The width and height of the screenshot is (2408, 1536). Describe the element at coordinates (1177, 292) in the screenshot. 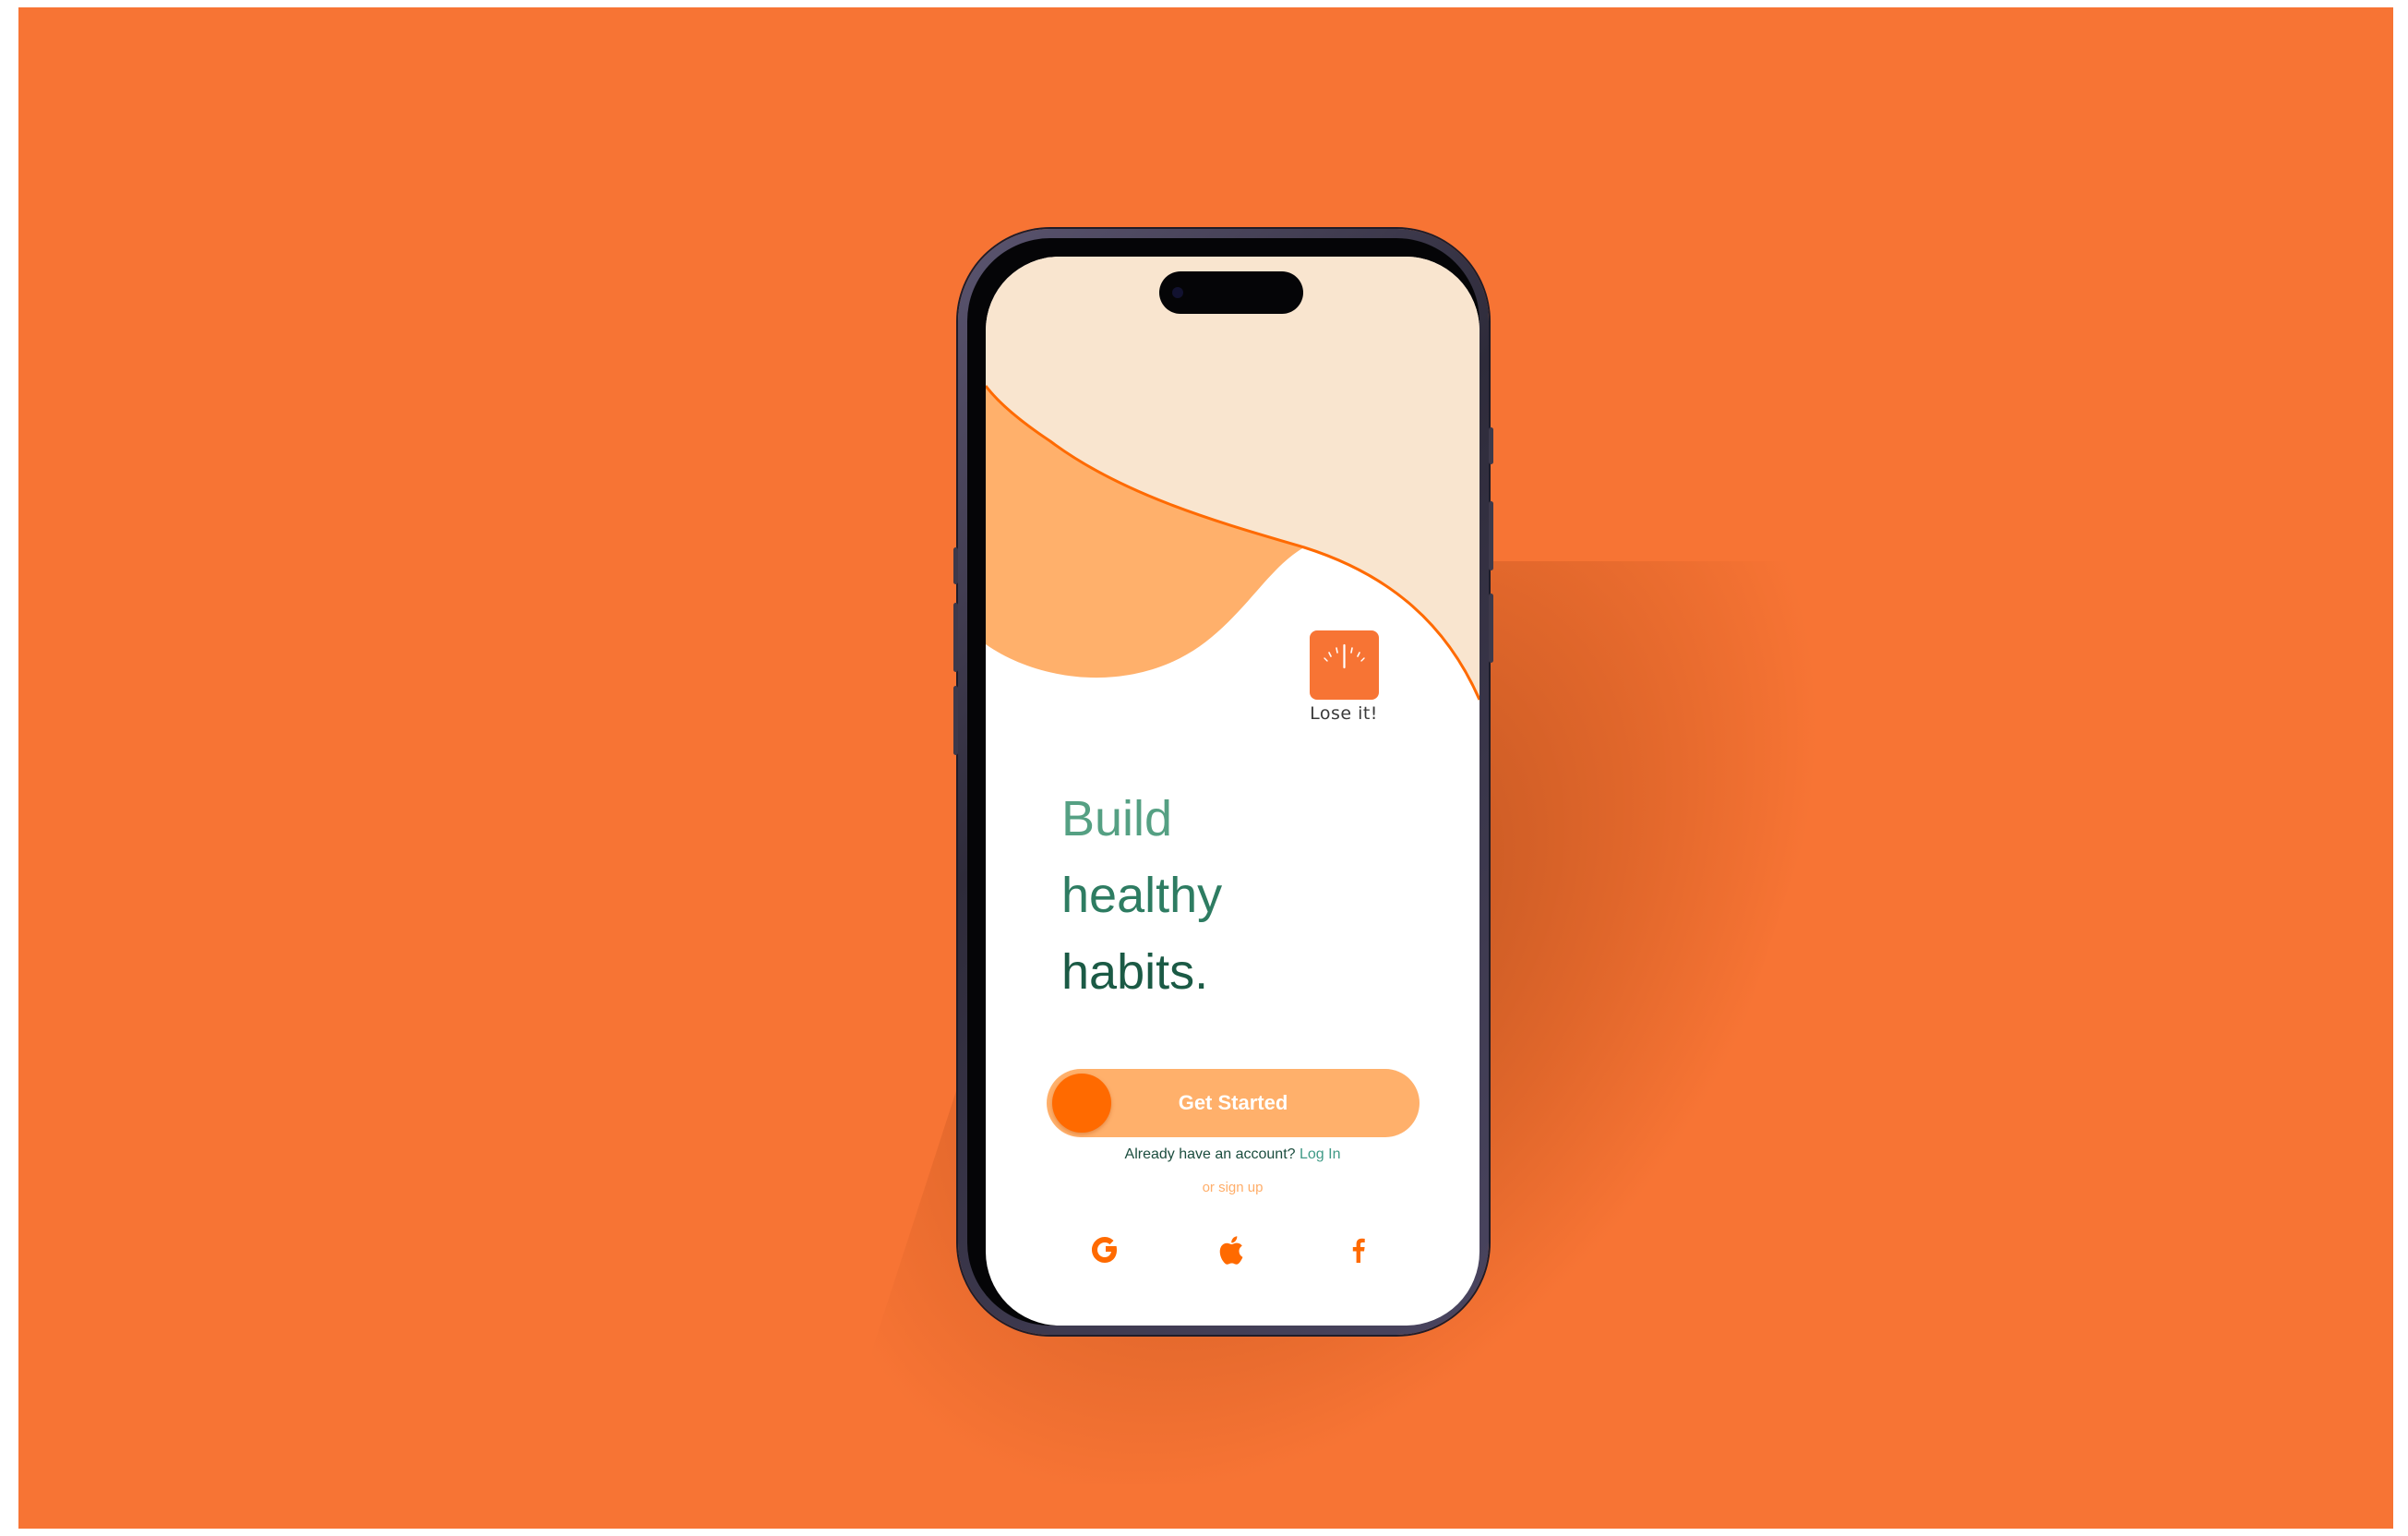

I see `front-camera` at that location.